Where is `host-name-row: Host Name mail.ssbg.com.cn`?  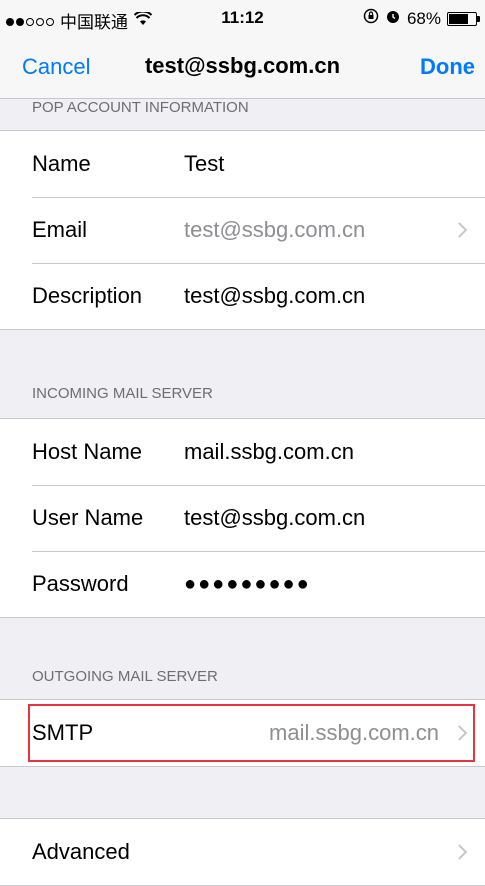 host-name-row: Host Name mail.ssbg.com.cn is located at coordinates (242, 452).